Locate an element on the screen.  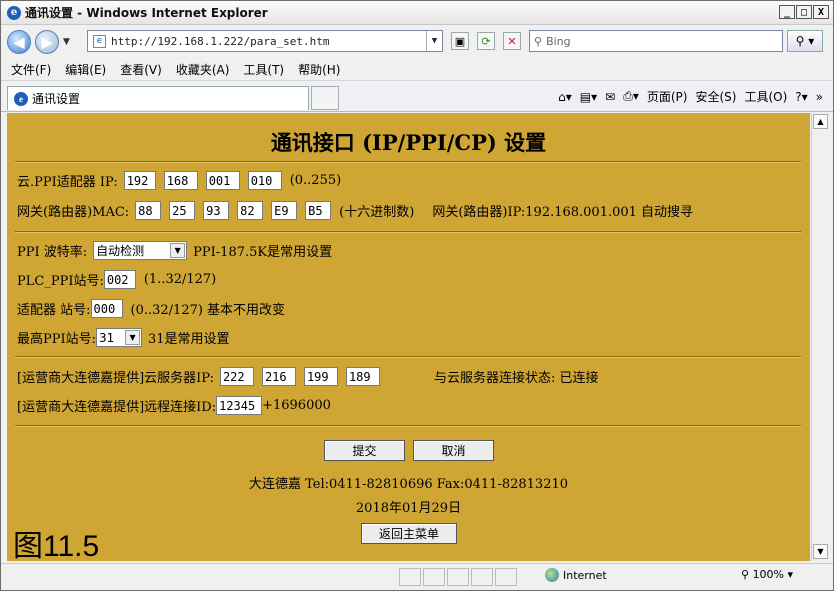
mac-byte-3: 93 is located at coordinates (216, 210).